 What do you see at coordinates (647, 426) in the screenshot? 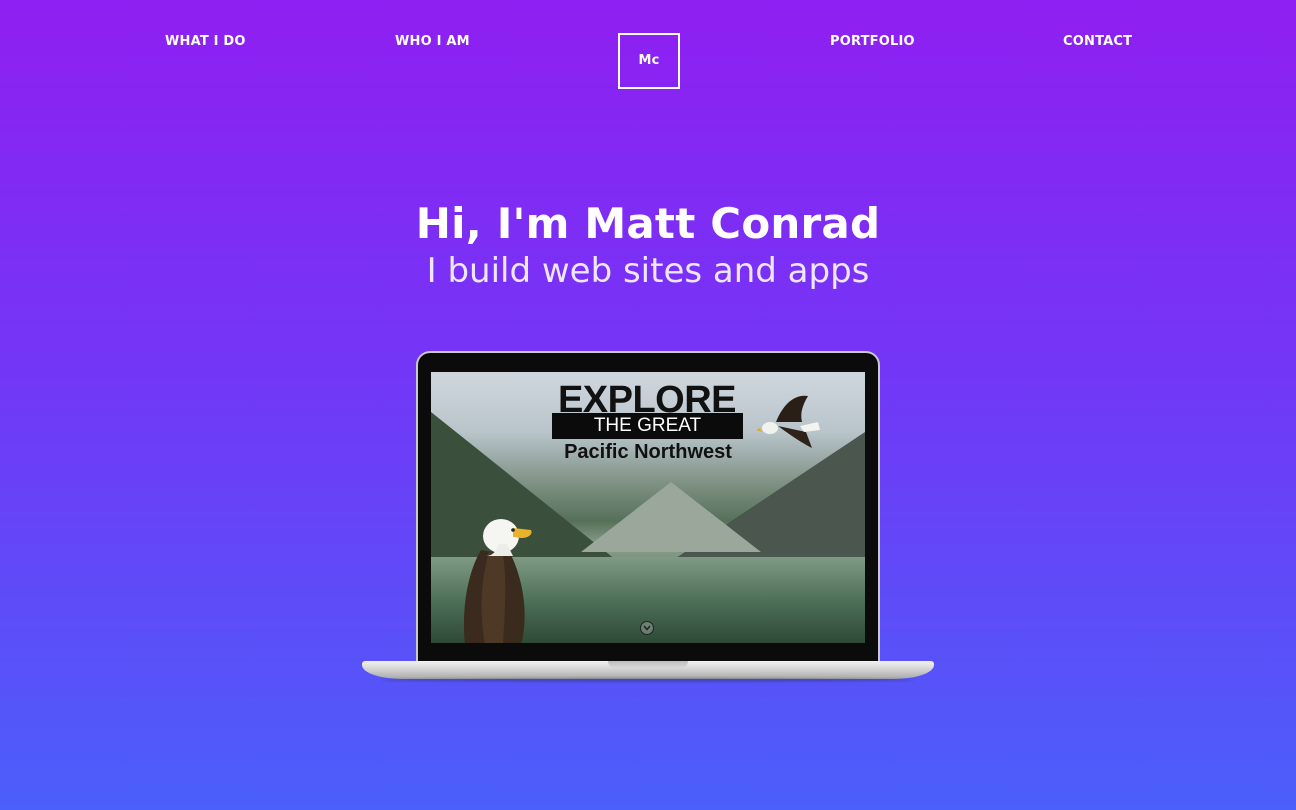
I see `promo-the-great-text: THE GREAT` at bounding box center [647, 426].